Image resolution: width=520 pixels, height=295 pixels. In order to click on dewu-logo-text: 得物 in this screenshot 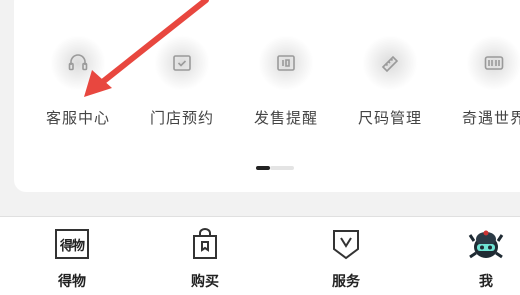, I will do `click(72, 244)`.